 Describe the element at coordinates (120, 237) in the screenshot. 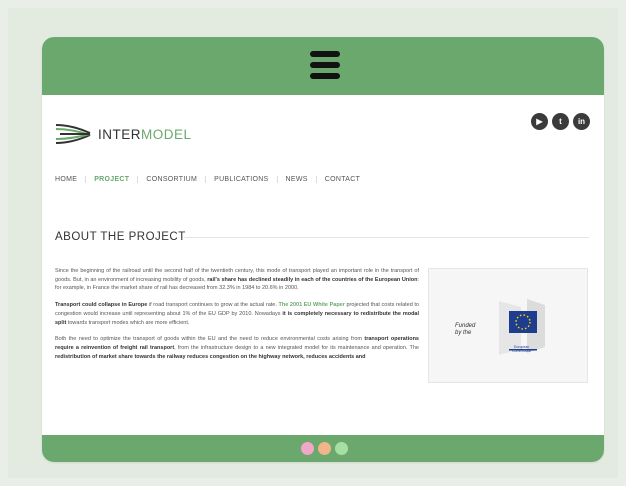

I see `section-title: ABOUT THE PROJECT` at that location.